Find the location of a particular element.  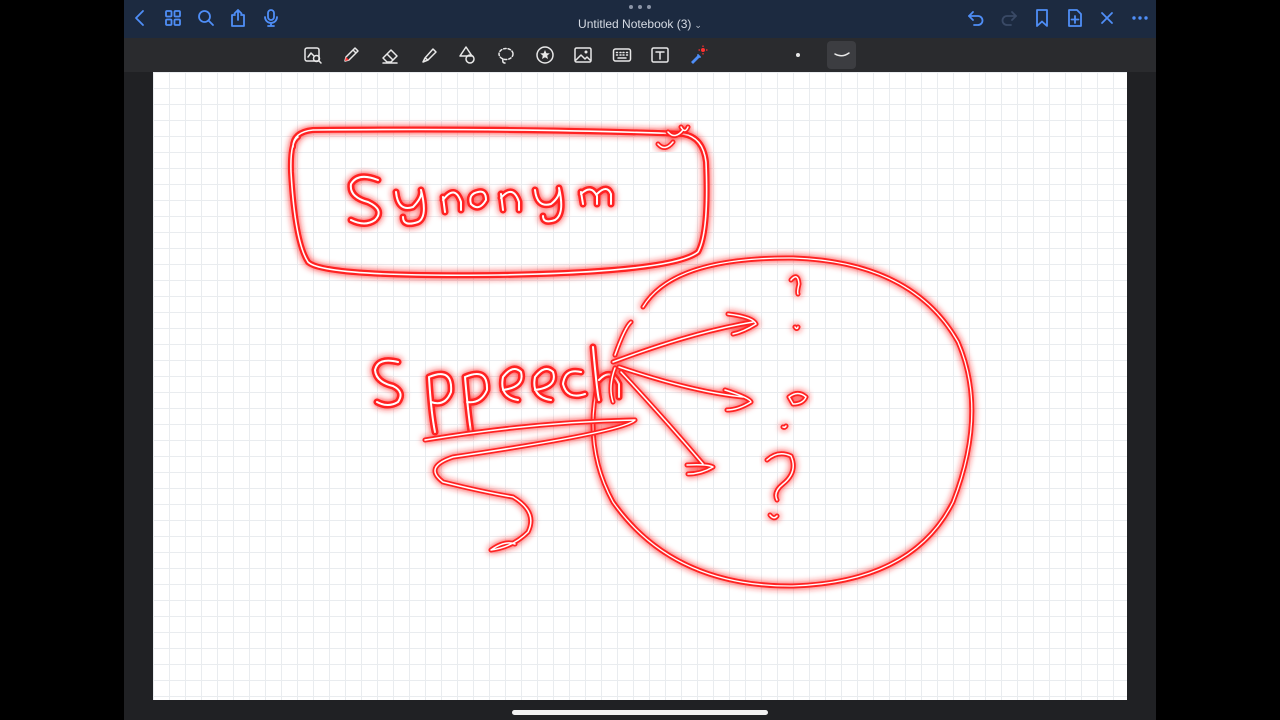

highlighter-icon is located at coordinates (429, 55).